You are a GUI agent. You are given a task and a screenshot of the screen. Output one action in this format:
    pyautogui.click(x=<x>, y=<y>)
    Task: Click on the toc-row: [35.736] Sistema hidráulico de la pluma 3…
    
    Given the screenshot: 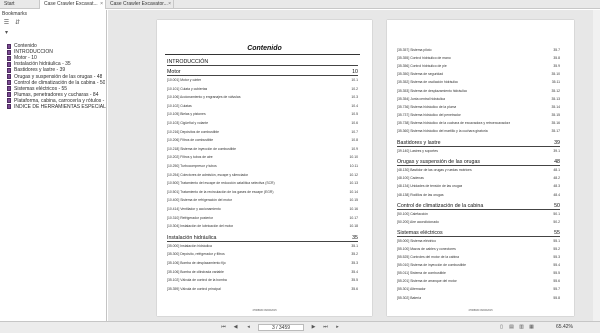 What is the action you would take?
    pyautogui.click(x=478, y=107)
    